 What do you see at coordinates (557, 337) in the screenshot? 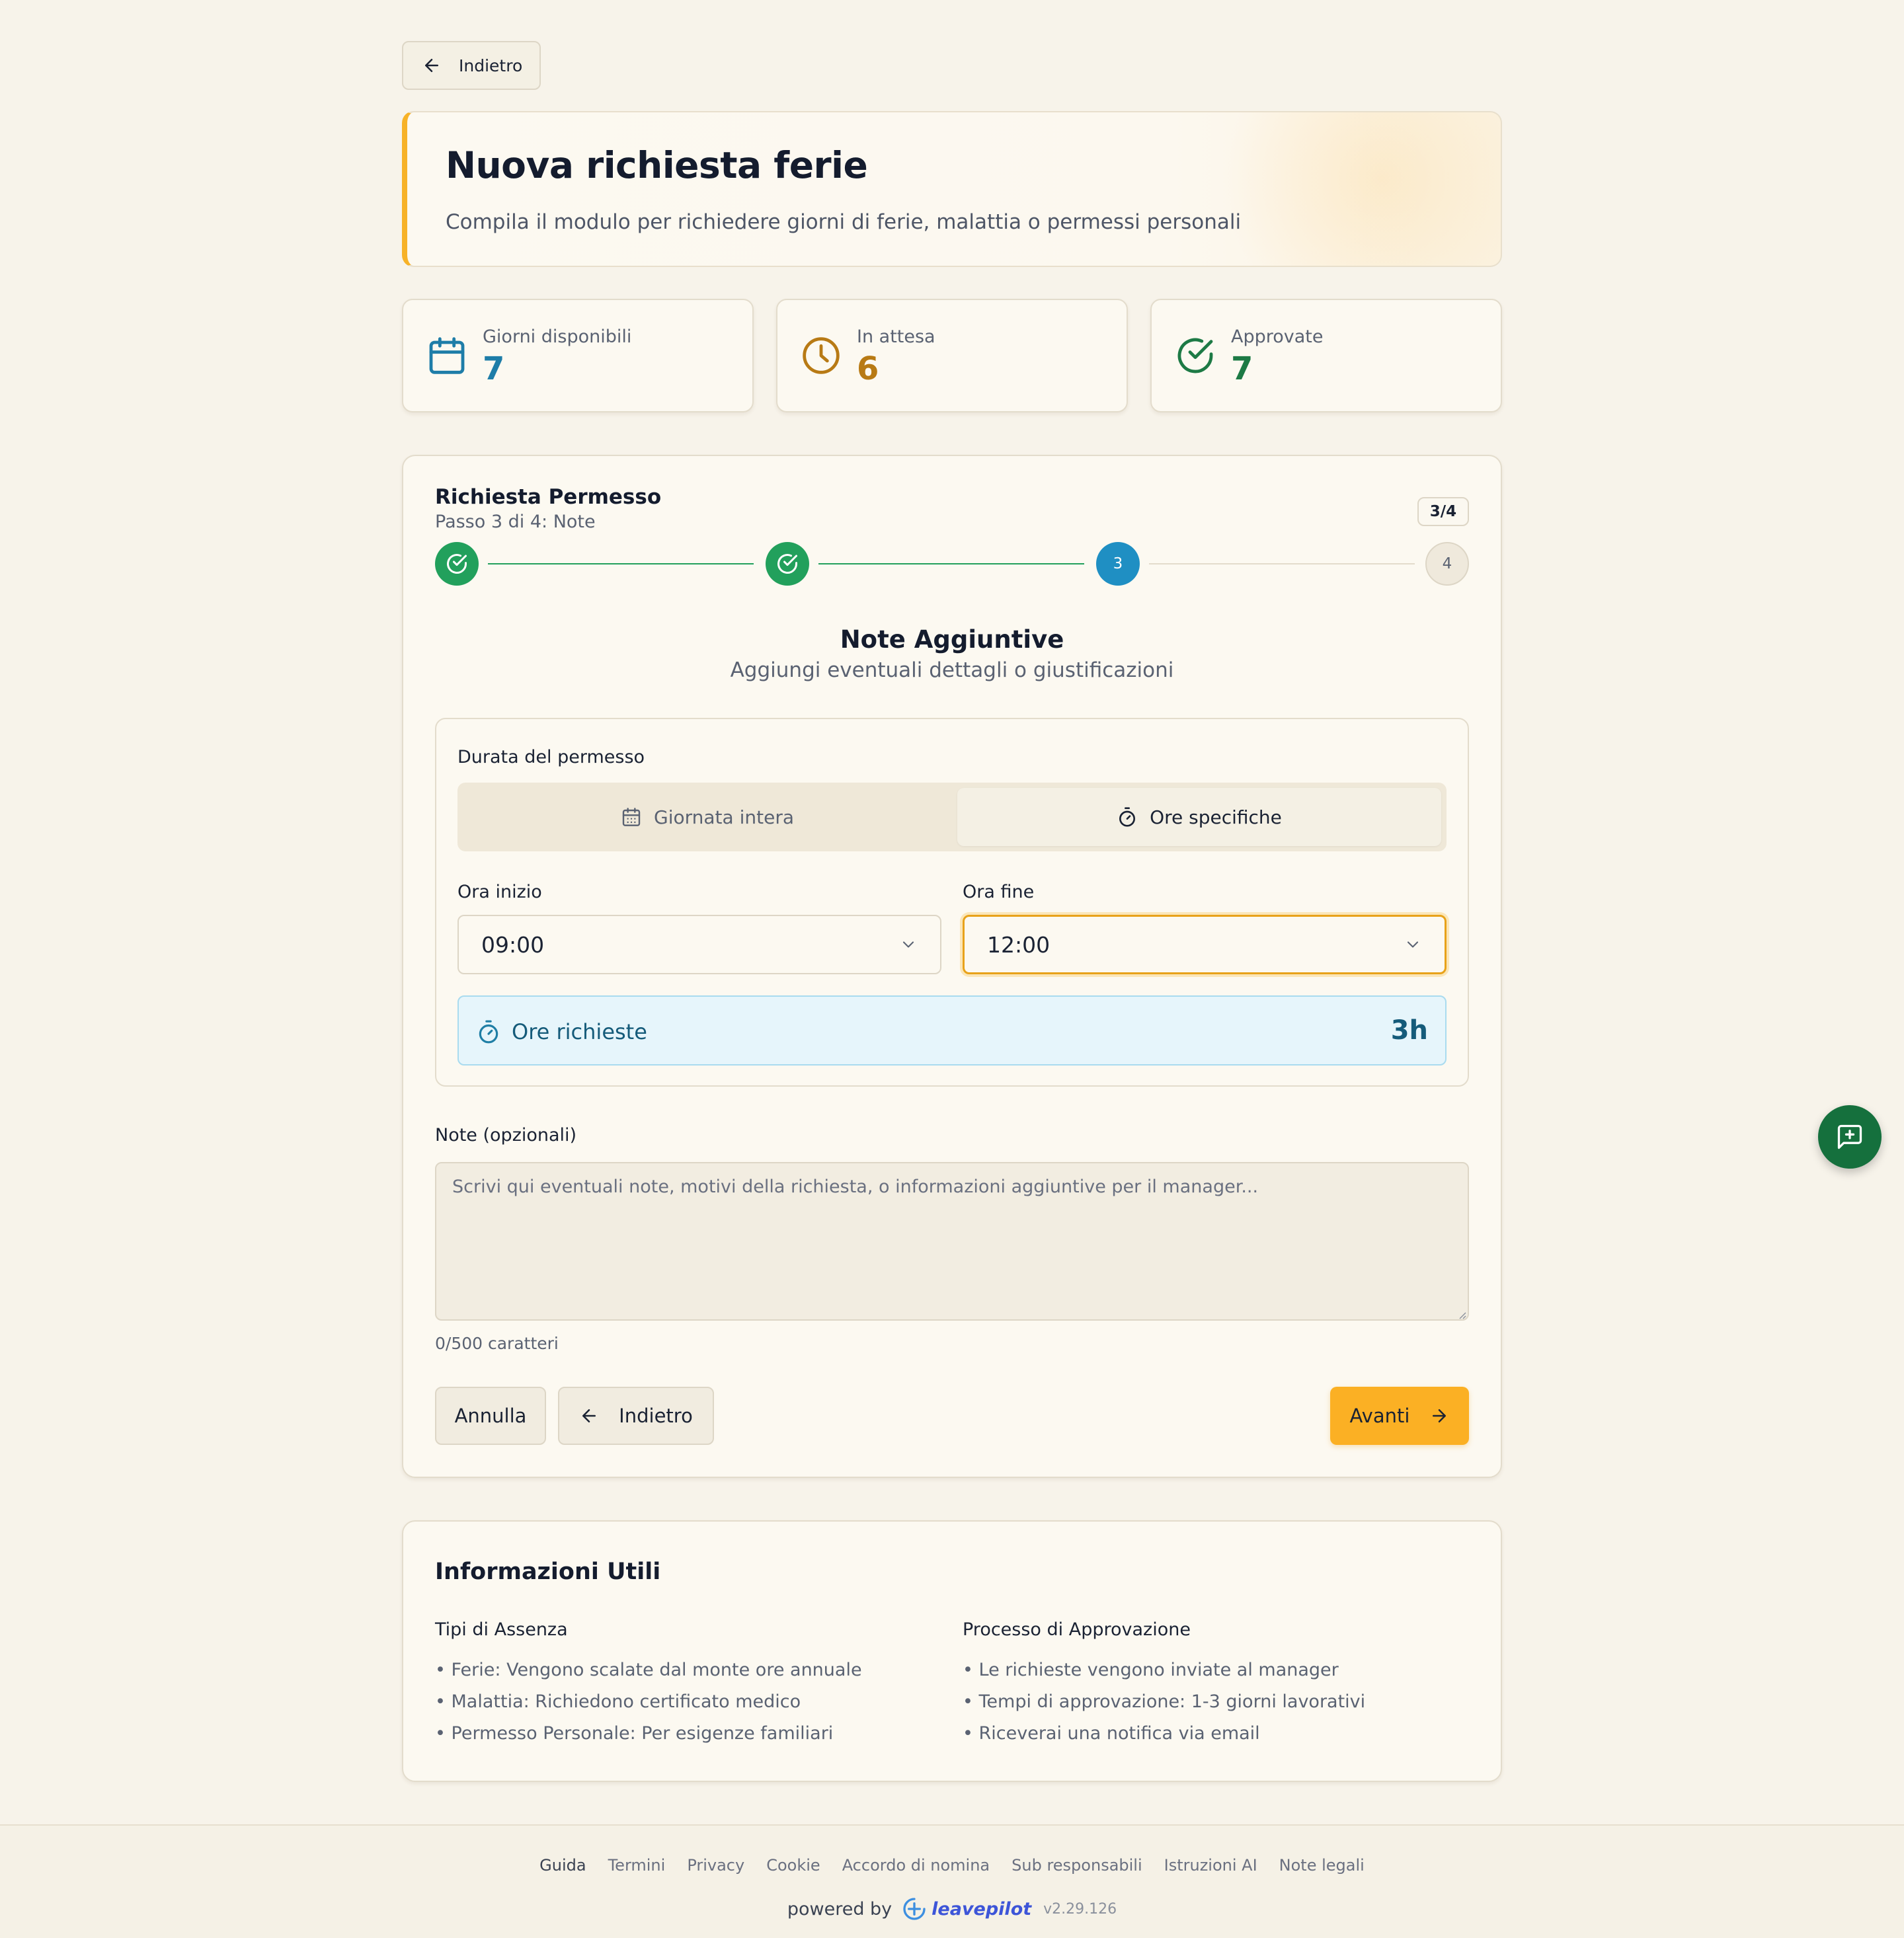
I see `stat-label: Giorni disponibili` at bounding box center [557, 337].